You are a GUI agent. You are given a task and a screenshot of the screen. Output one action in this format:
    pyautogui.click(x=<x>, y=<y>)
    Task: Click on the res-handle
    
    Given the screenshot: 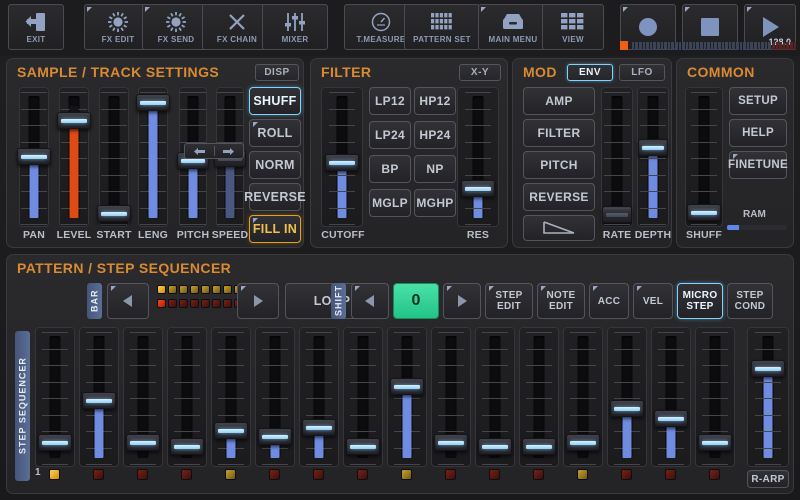 What is the action you would take?
    pyautogui.click(x=478, y=188)
    